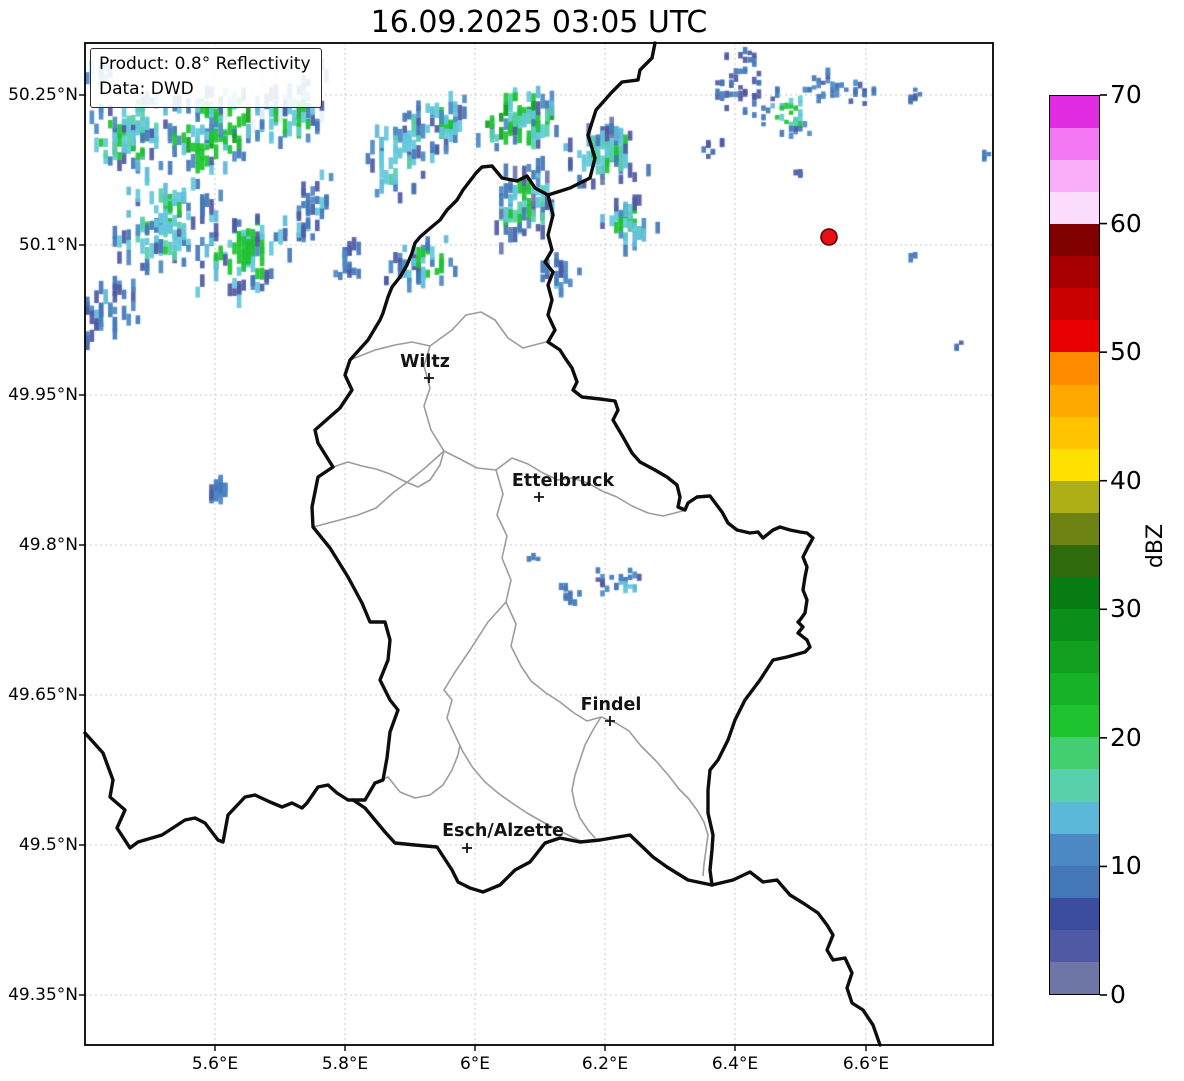  I want to click on data-source-line: Data: DWD, so click(146, 89).